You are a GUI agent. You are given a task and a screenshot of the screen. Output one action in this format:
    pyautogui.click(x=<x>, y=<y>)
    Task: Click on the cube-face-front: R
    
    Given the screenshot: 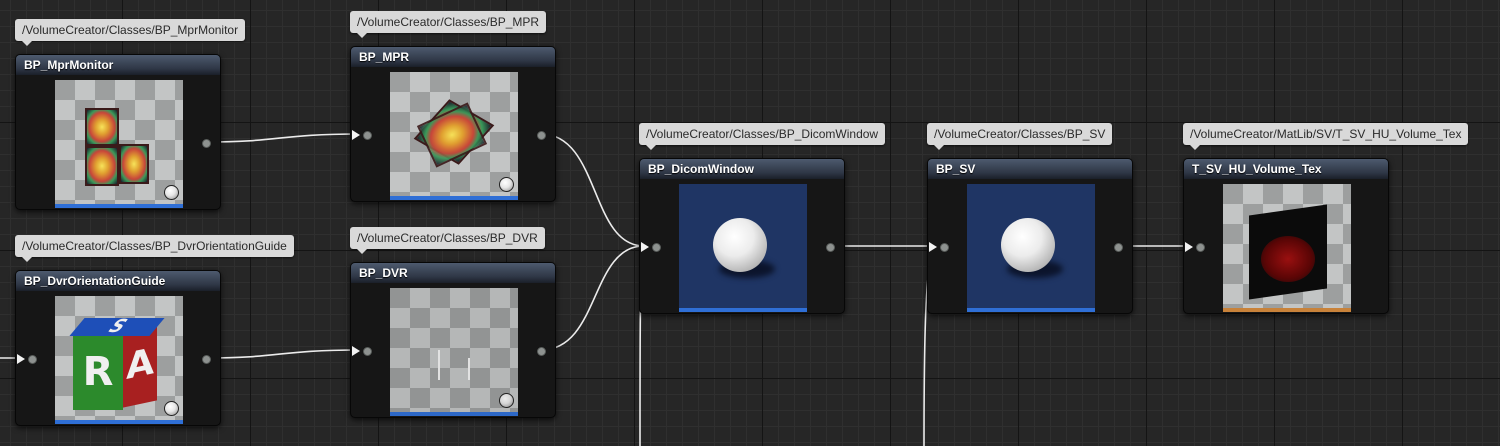 What is the action you would take?
    pyautogui.click(x=98, y=372)
    